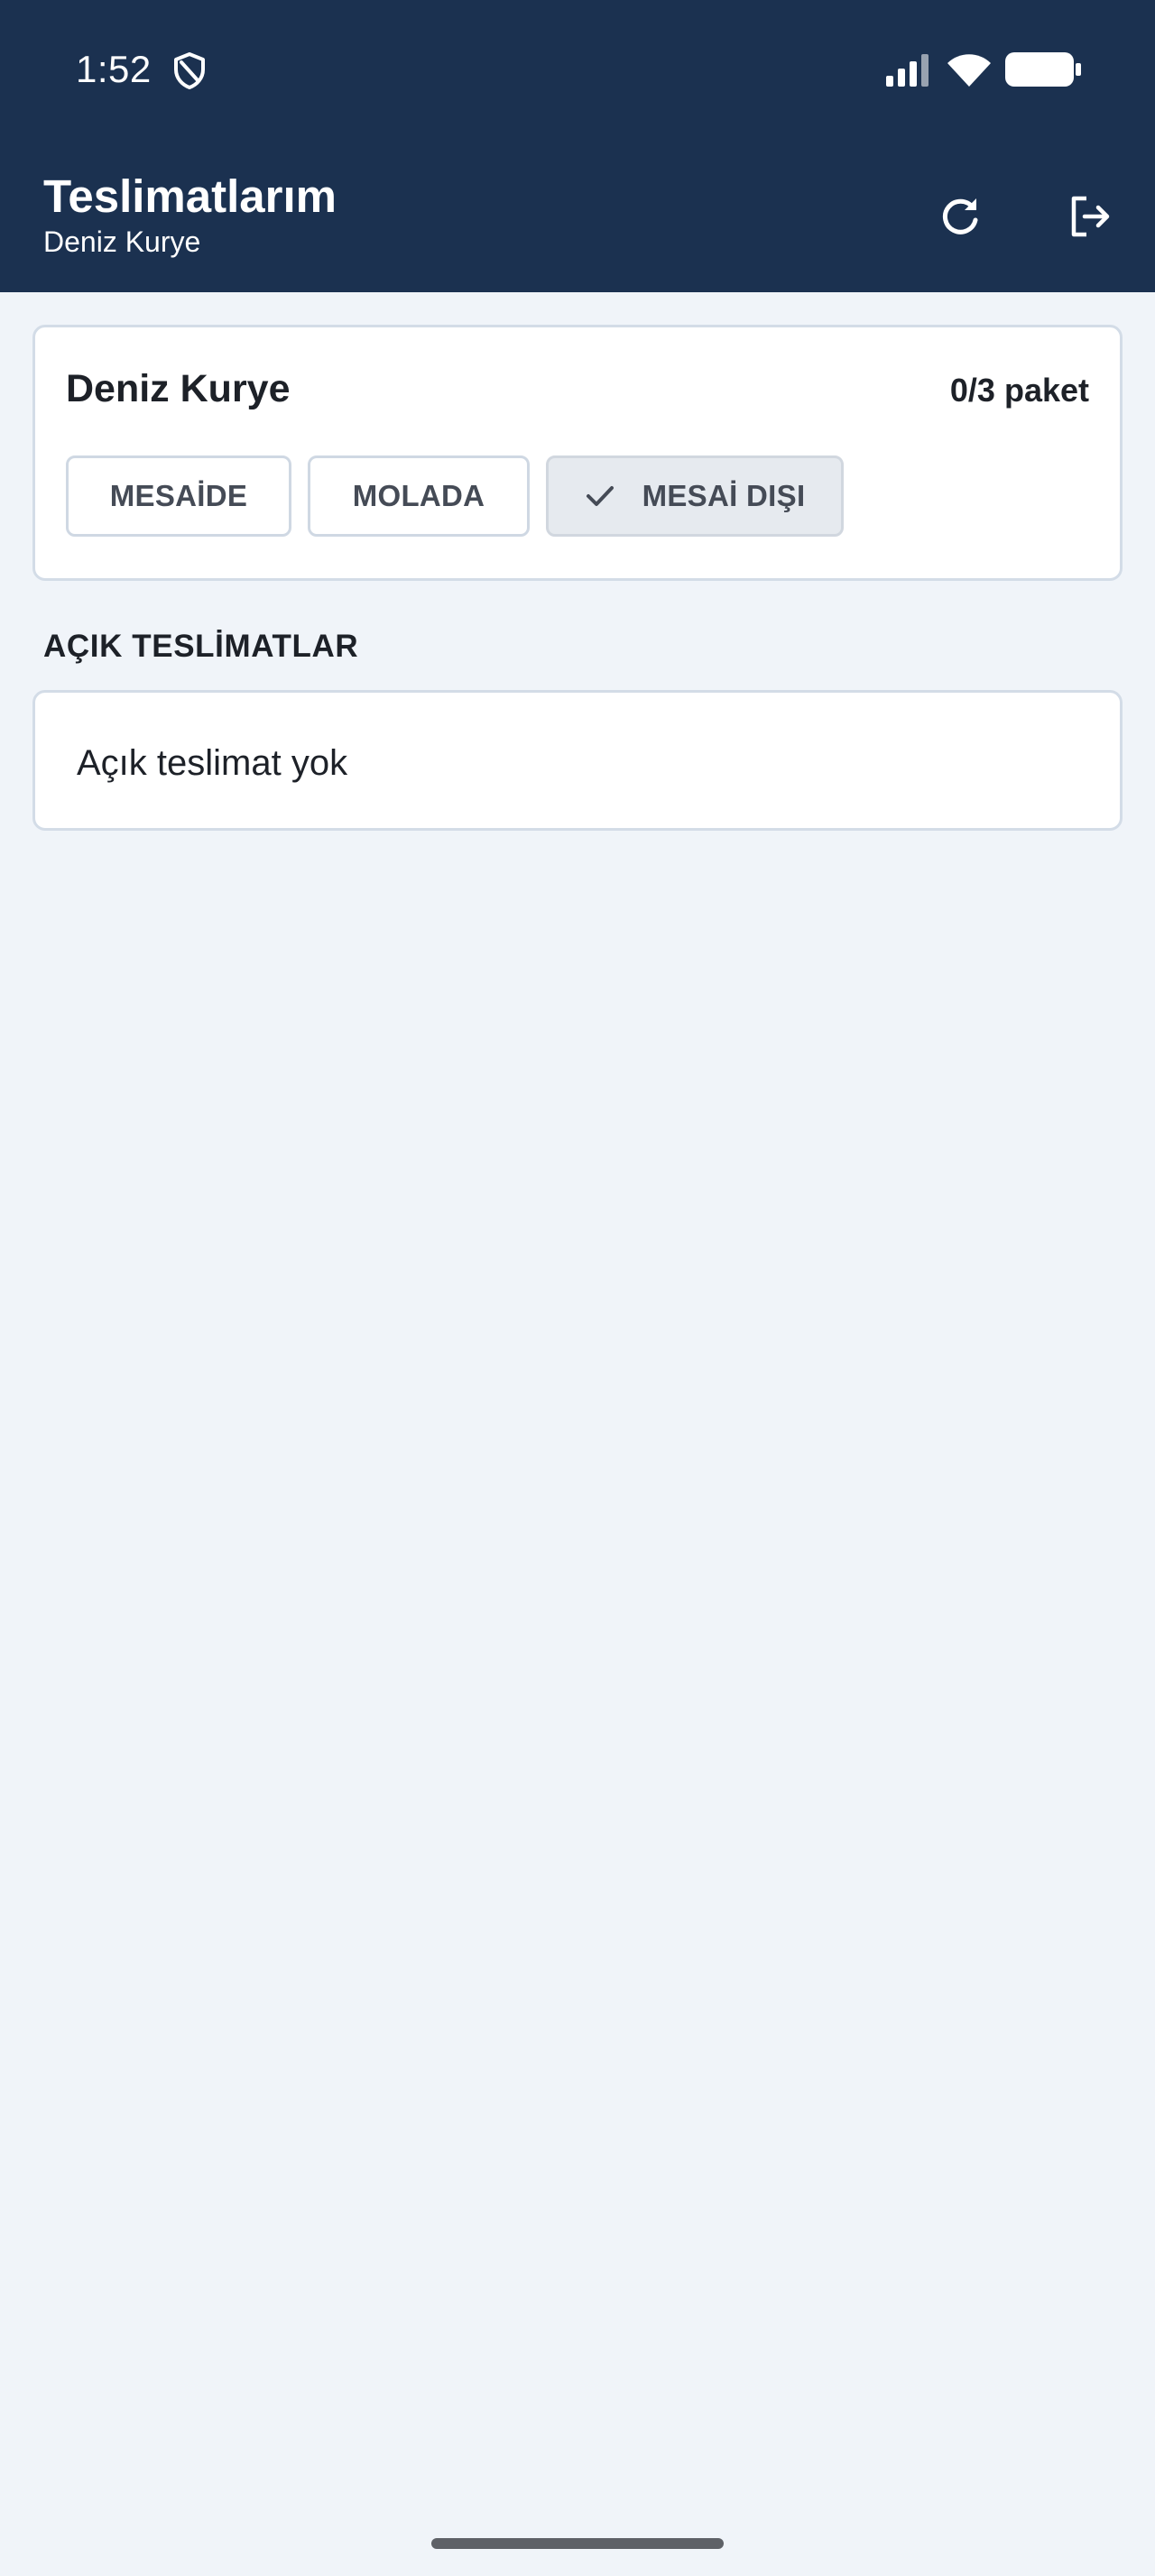 Image resolution: width=1155 pixels, height=2576 pixels. What do you see at coordinates (1019, 390) in the screenshot?
I see `package-count: 0/3 paket` at bounding box center [1019, 390].